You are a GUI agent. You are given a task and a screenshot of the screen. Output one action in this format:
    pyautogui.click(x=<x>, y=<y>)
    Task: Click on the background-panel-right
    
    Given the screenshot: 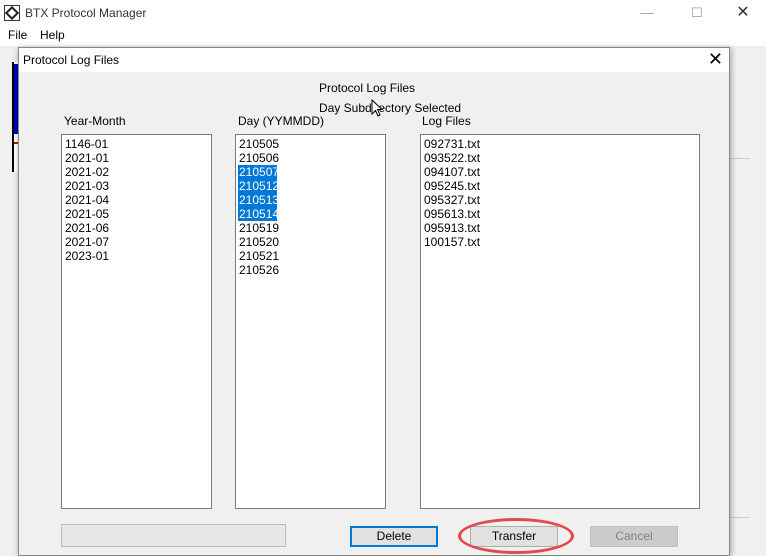 What is the action you would take?
    pyautogui.click(x=739, y=338)
    